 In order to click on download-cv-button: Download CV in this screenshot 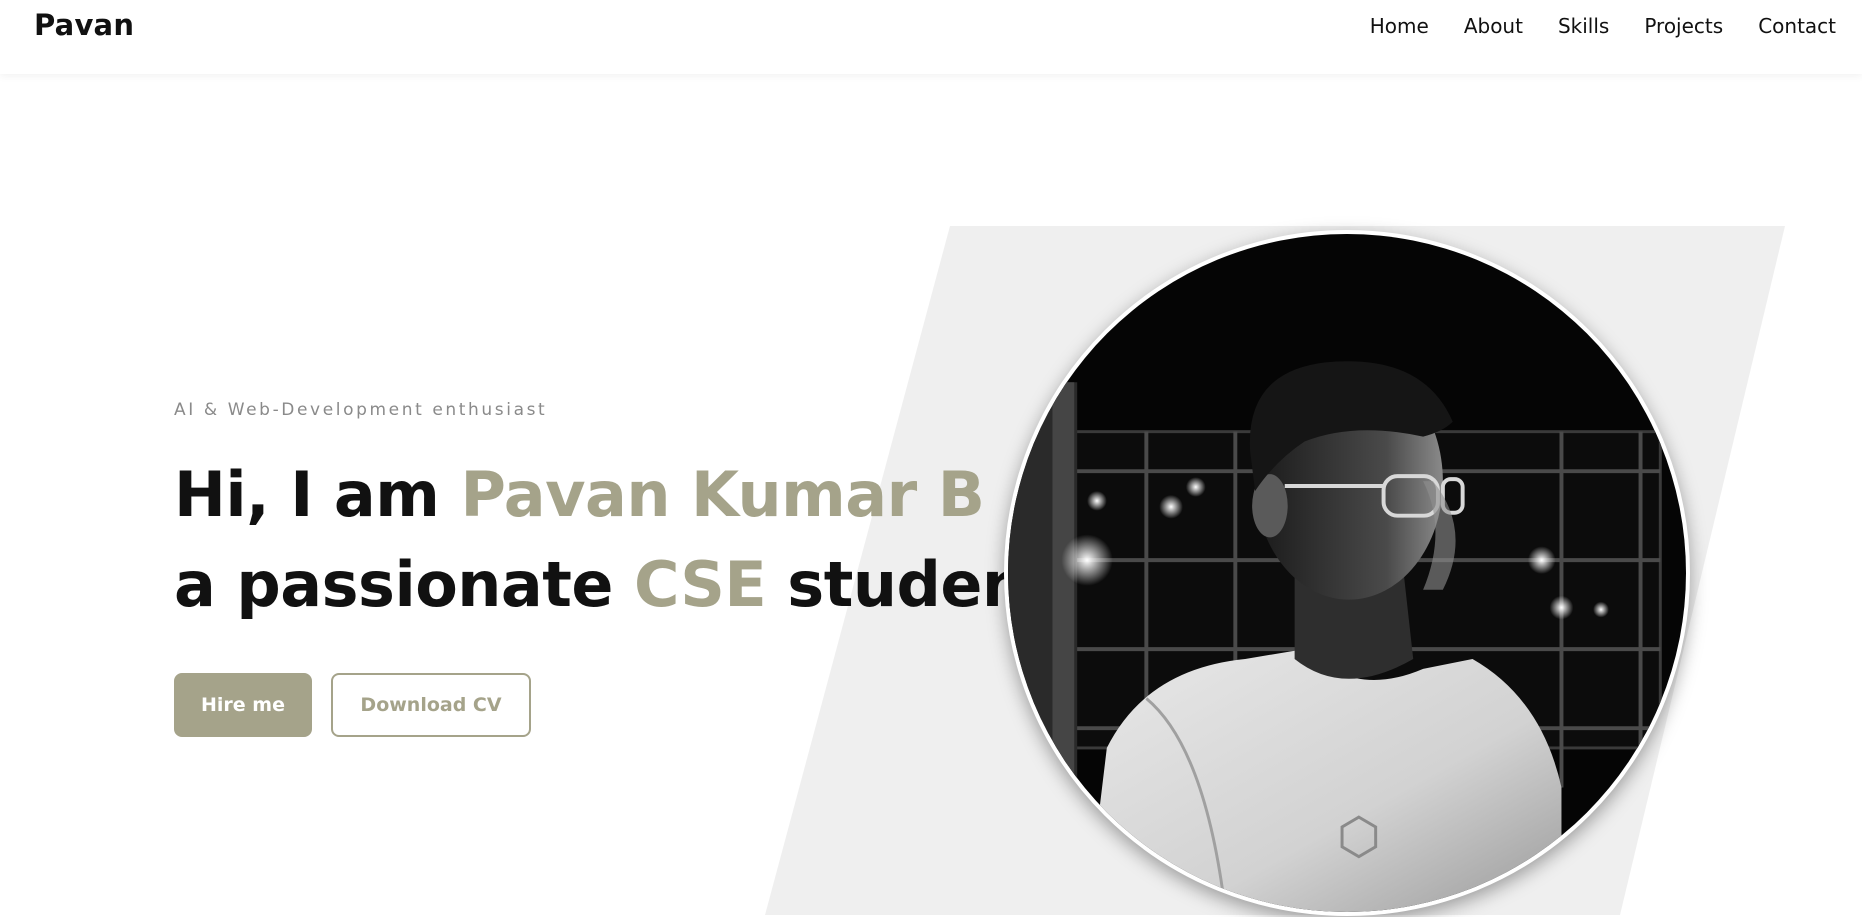, I will do `click(431, 705)`.